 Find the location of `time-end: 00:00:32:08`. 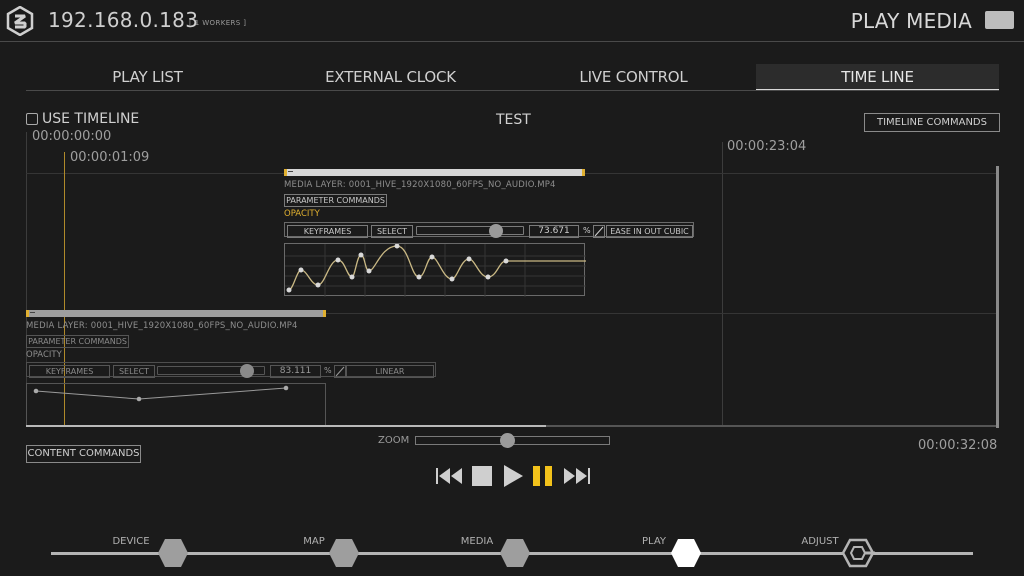

time-end: 00:00:32:08 is located at coordinates (958, 445).